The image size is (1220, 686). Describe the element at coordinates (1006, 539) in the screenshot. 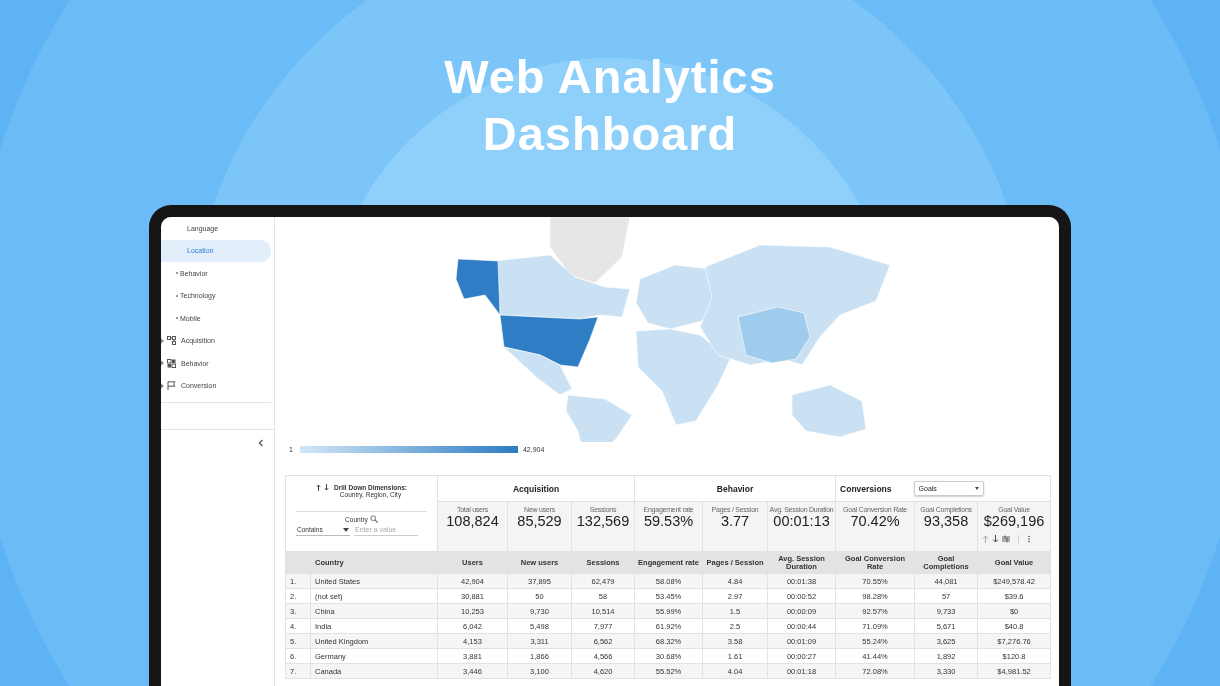

I see `columns-icon` at that location.